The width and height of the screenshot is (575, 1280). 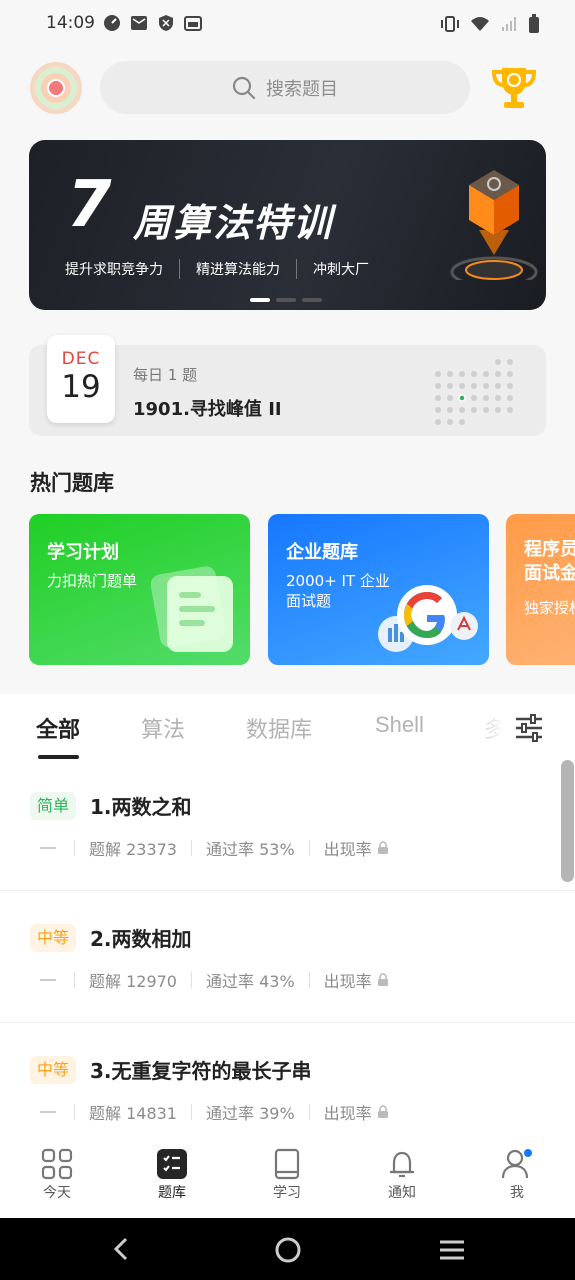 I want to click on card-title: 学习计划, so click(x=83, y=552).